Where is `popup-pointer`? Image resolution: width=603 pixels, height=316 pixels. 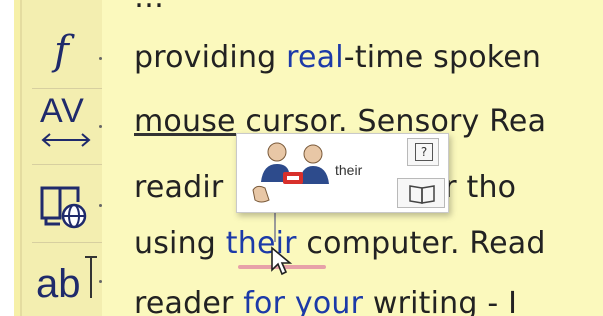
popup-pointer is located at coordinates (275, 227).